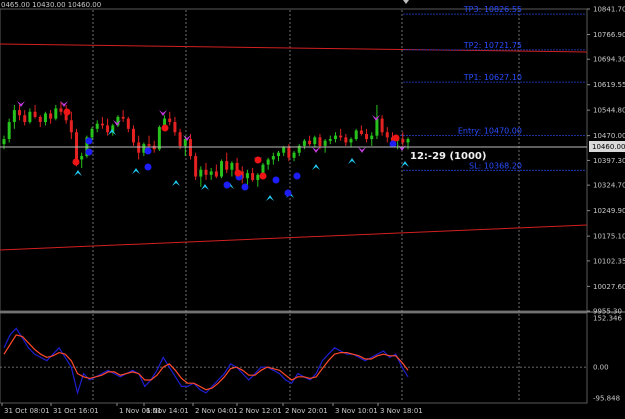  Describe the element at coordinates (607, 319) in the screenshot. I see `indicator-tick-label: 152.346` at that location.